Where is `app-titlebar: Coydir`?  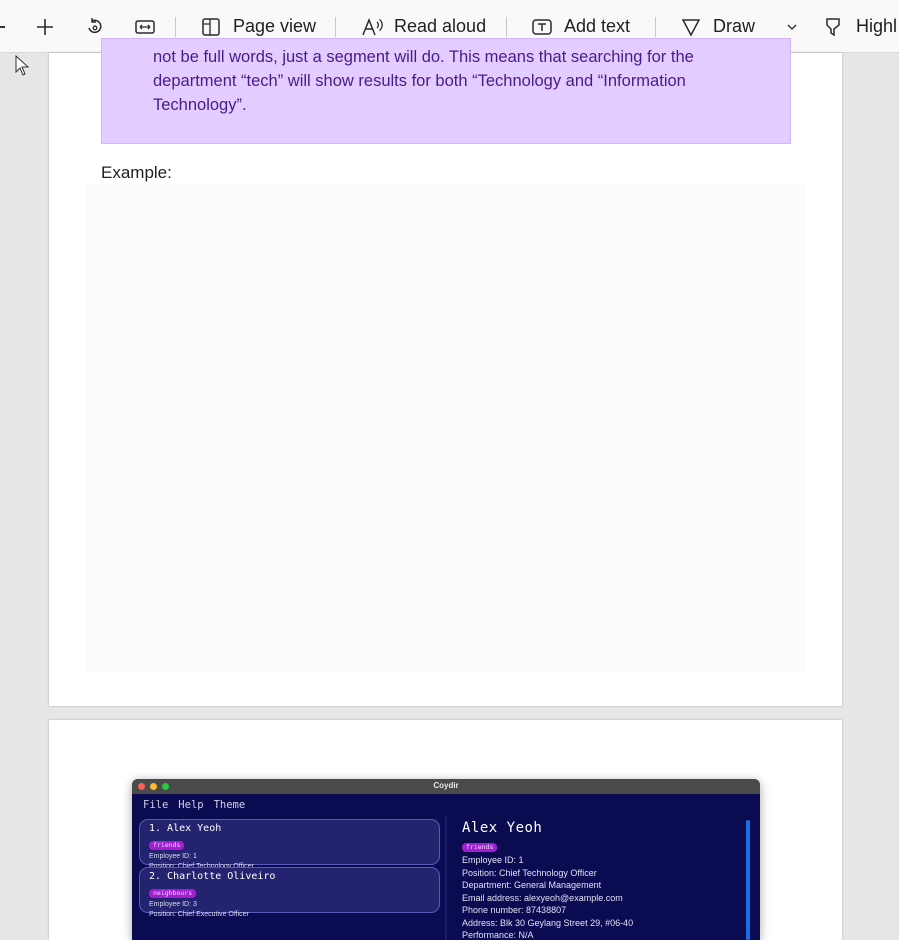
app-titlebar: Coydir is located at coordinates (446, 786).